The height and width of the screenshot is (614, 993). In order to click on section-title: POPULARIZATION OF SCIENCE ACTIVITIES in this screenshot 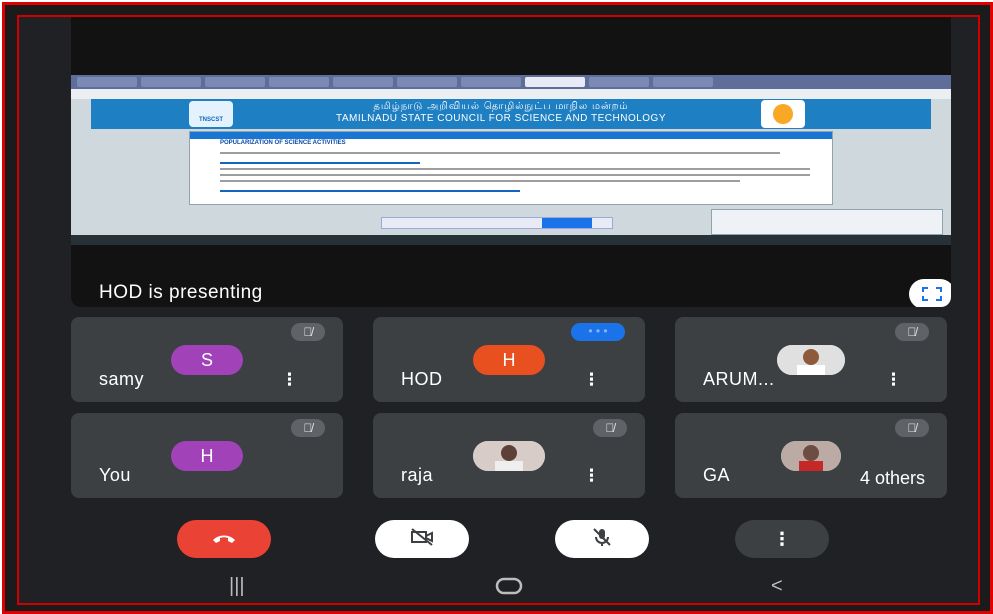, I will do `click(283, 143)`.